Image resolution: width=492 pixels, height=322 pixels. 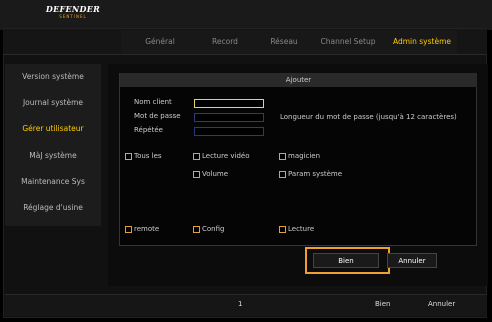 I want to click on perm-wizard-label: magicien, so click(x=304, y=156).